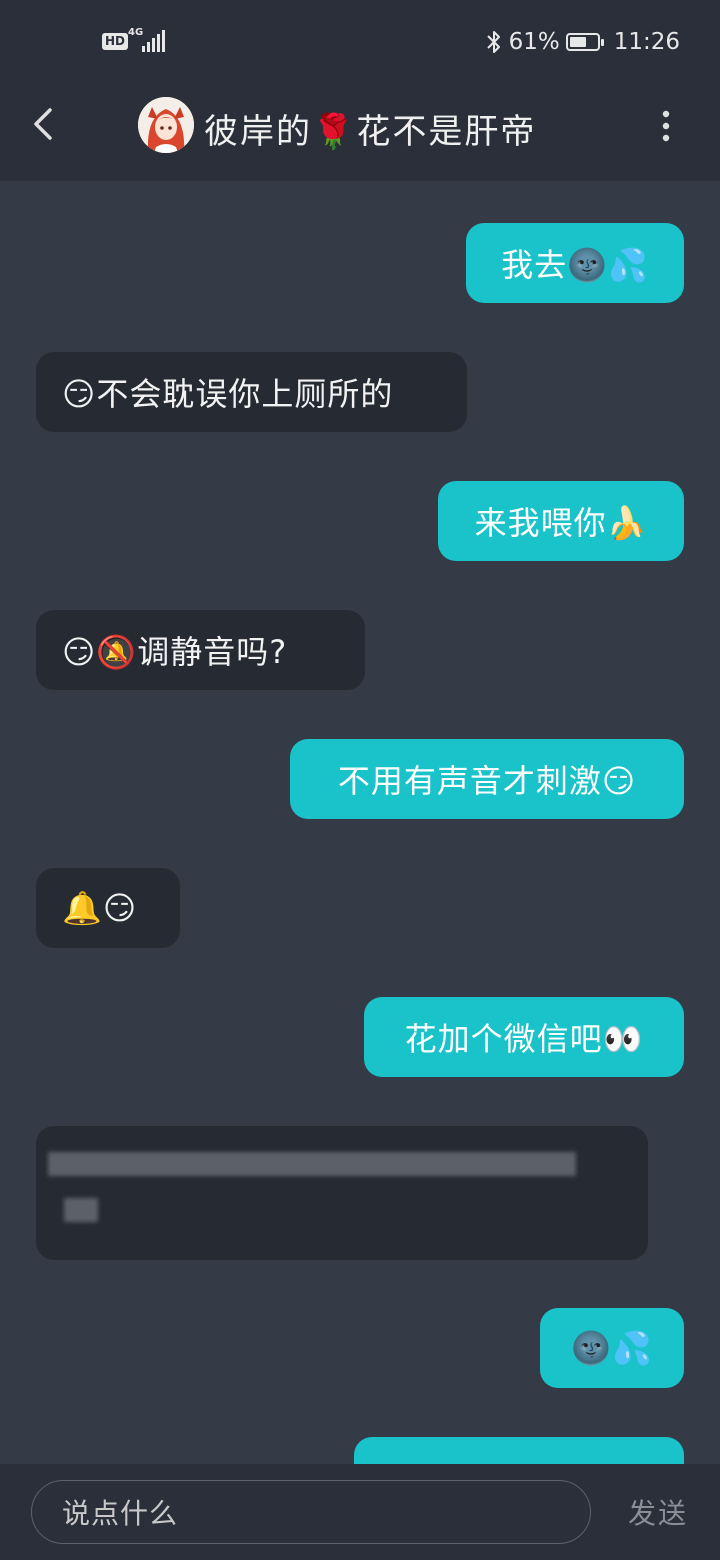 The width and height of the screenshot is (720, 1560). I want to click on message-bubble-incoming-blurred, so click(342, 1193).